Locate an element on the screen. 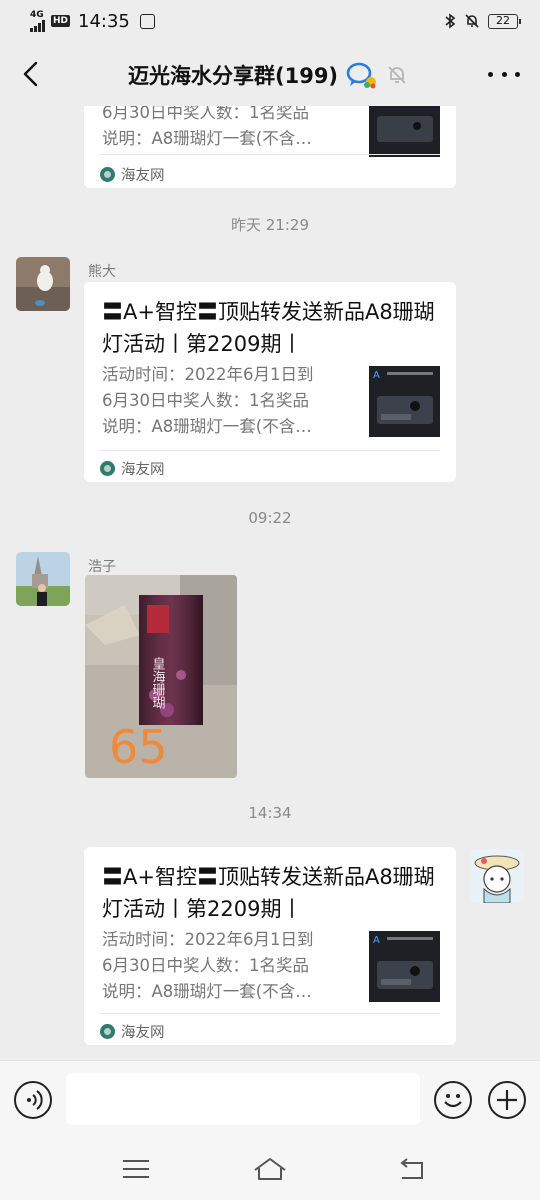 The width and height of the screenshot is (540, 1200). avatar-haozi is located at coordinates (43, 579).